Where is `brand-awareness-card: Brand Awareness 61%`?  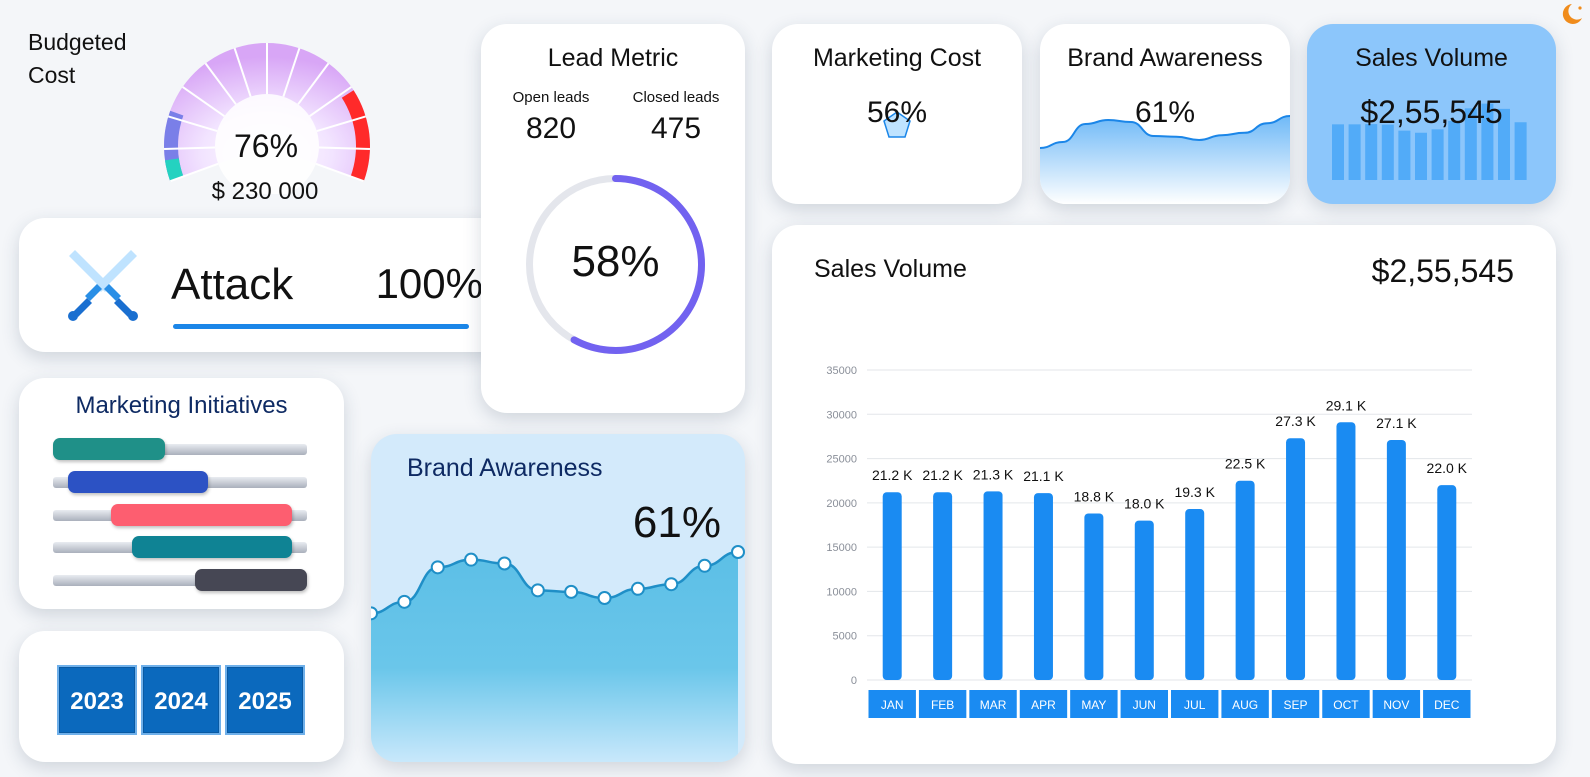
brand-awareness-card: Brand Awareness 61% is located at coordinates (558, 598).